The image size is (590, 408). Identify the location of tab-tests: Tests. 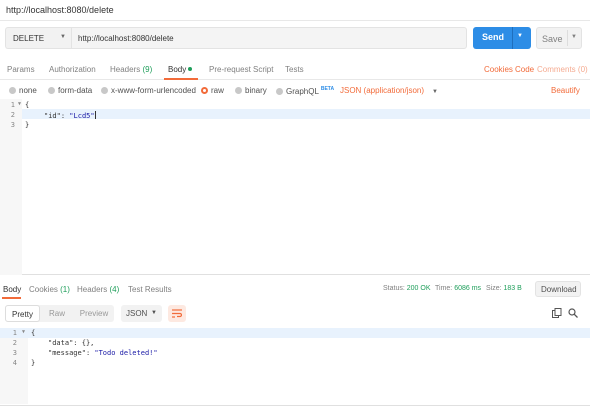
(294, 69).